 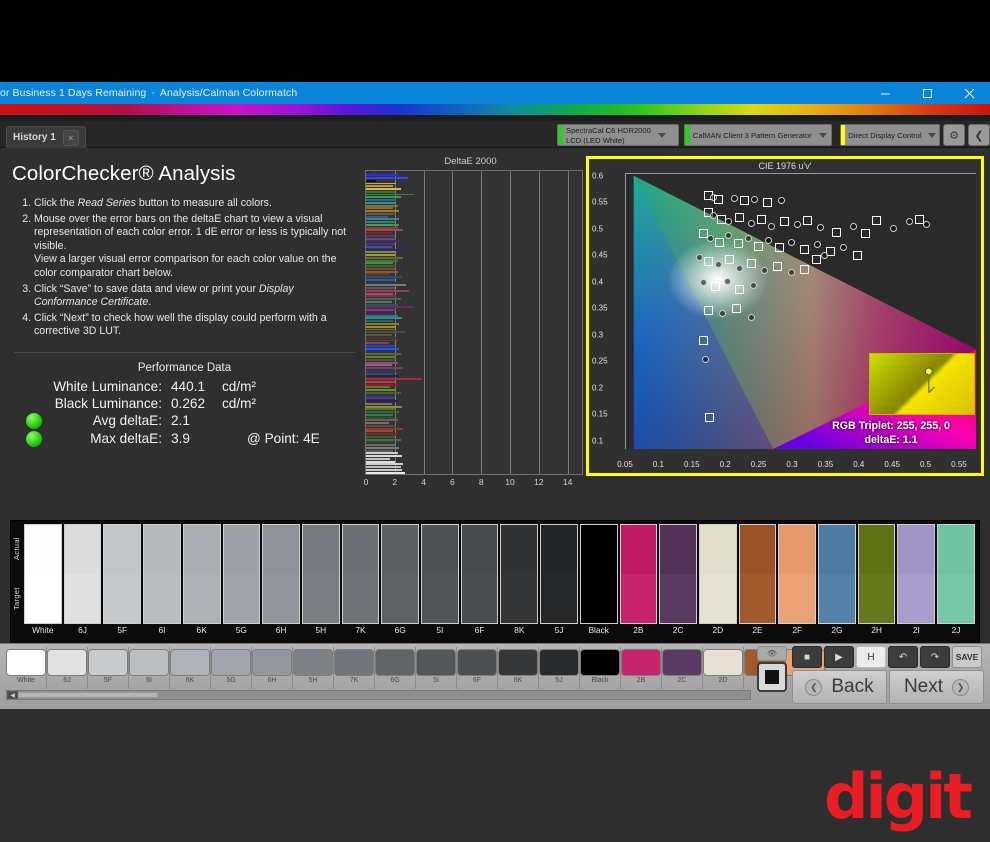 I want to click on deltae-plot-area, so click(x=474, y=322).